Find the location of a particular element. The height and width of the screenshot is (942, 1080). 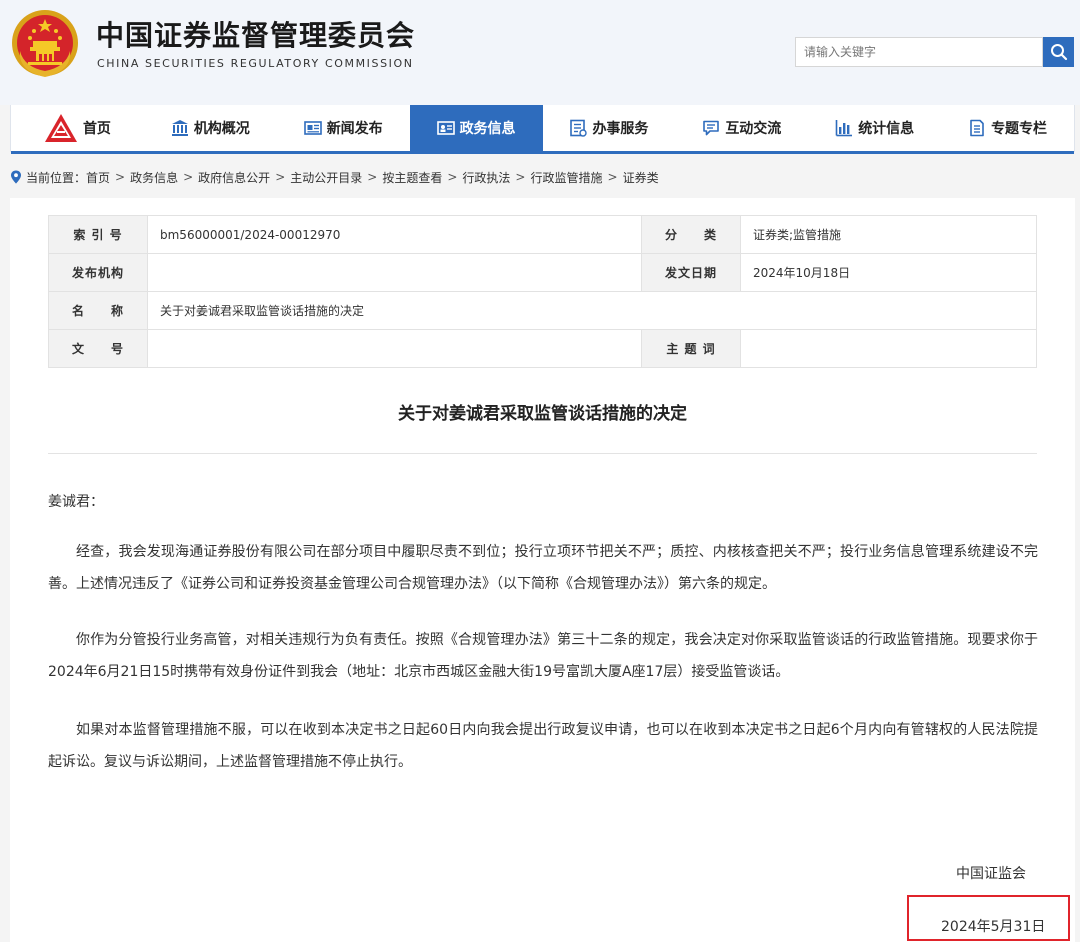

breadcrumb-enforcement: 行政执法 is located at coordinates (486, 177).